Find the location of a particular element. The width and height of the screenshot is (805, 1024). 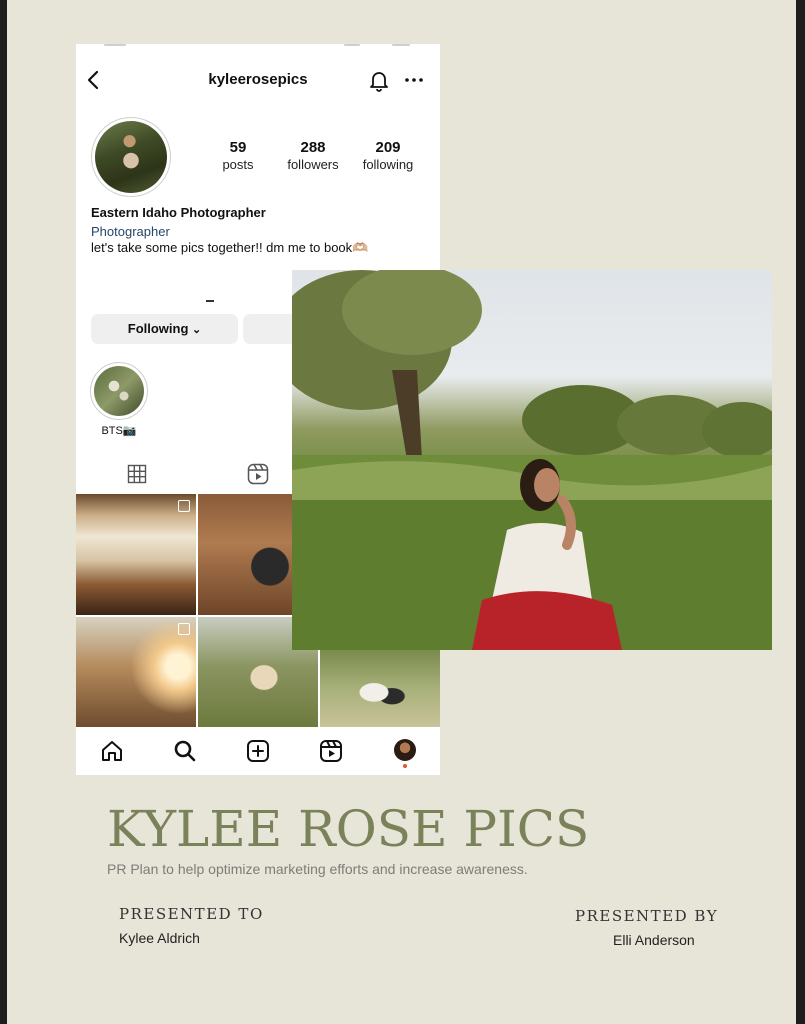

profile-category: Photographer is located at coordinates (130, 231).